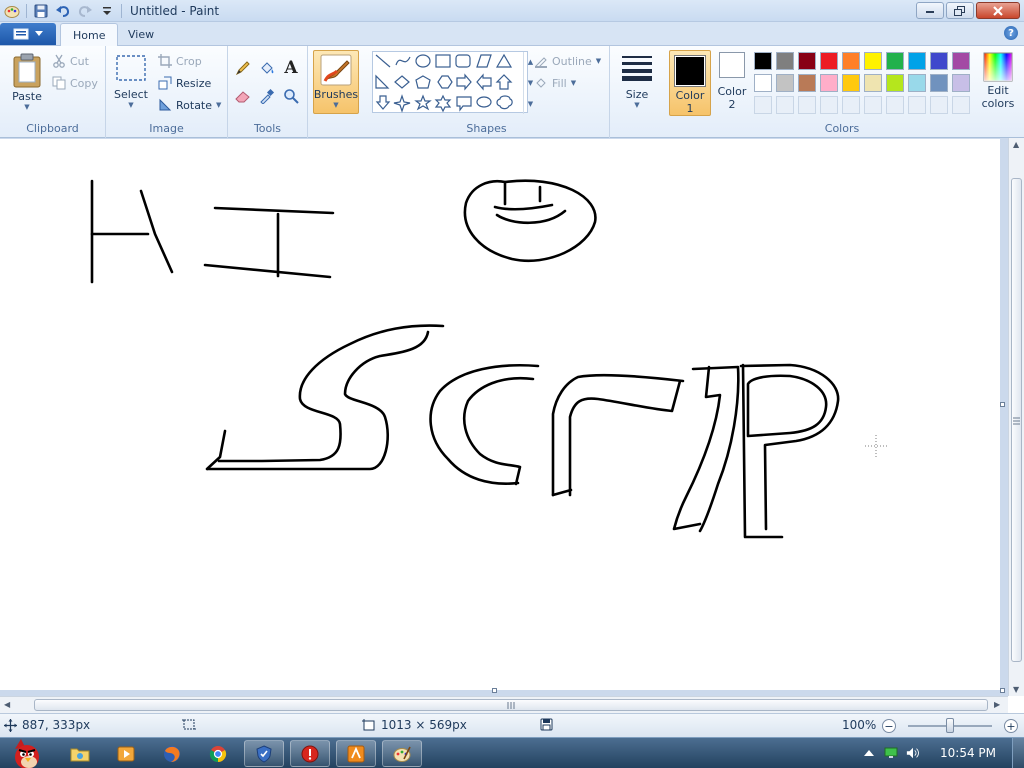 The height and width of the screenshot is (768, 1024). I want to click on right-triangle-shape-icon, so click(382, 81).